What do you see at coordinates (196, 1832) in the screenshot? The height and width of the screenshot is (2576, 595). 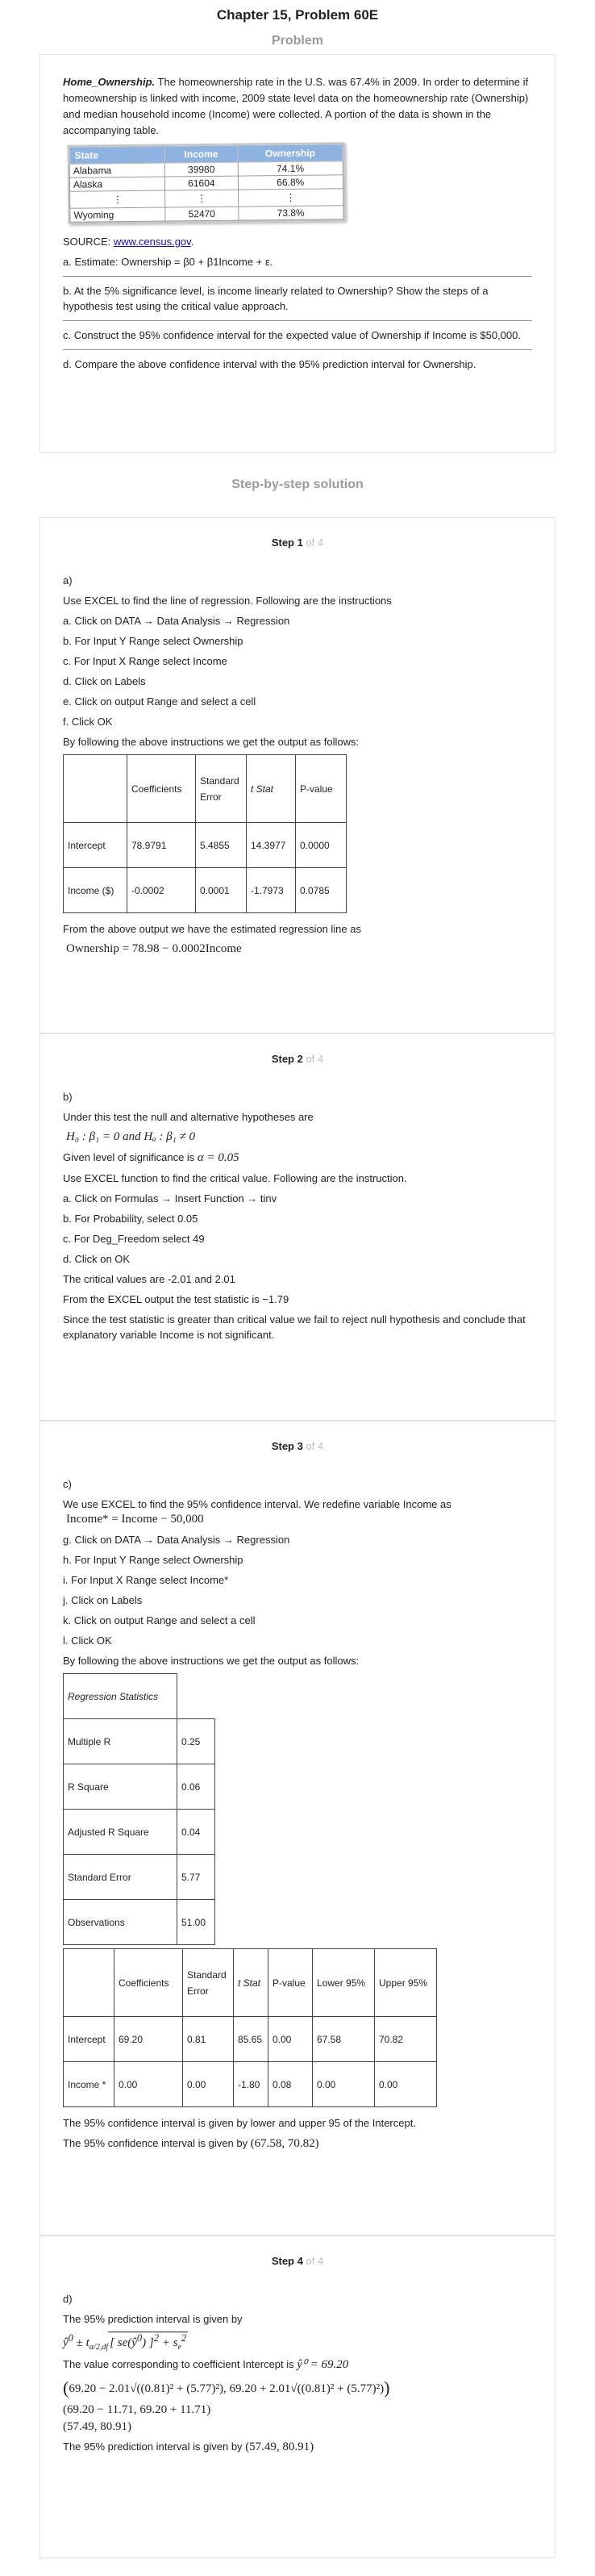 I see `table-cell: 0.04` at bounding box center [196, 1832].